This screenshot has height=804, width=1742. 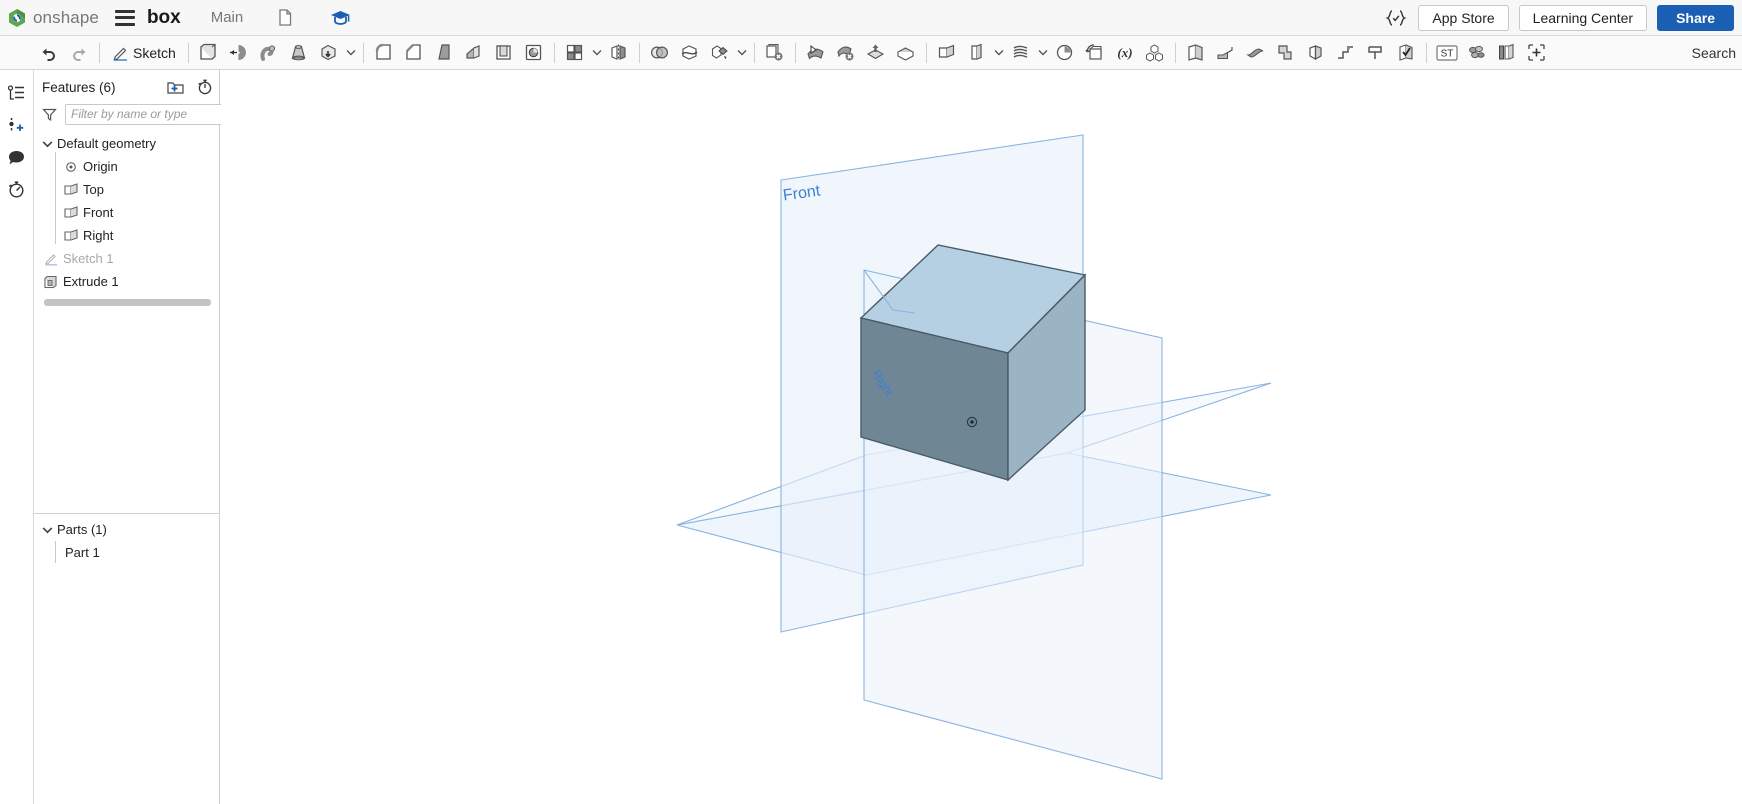 What do you see at coordinates (1286, 53) in the screenshot?
I see `hem-tool` at bounding box center [1286, 53].